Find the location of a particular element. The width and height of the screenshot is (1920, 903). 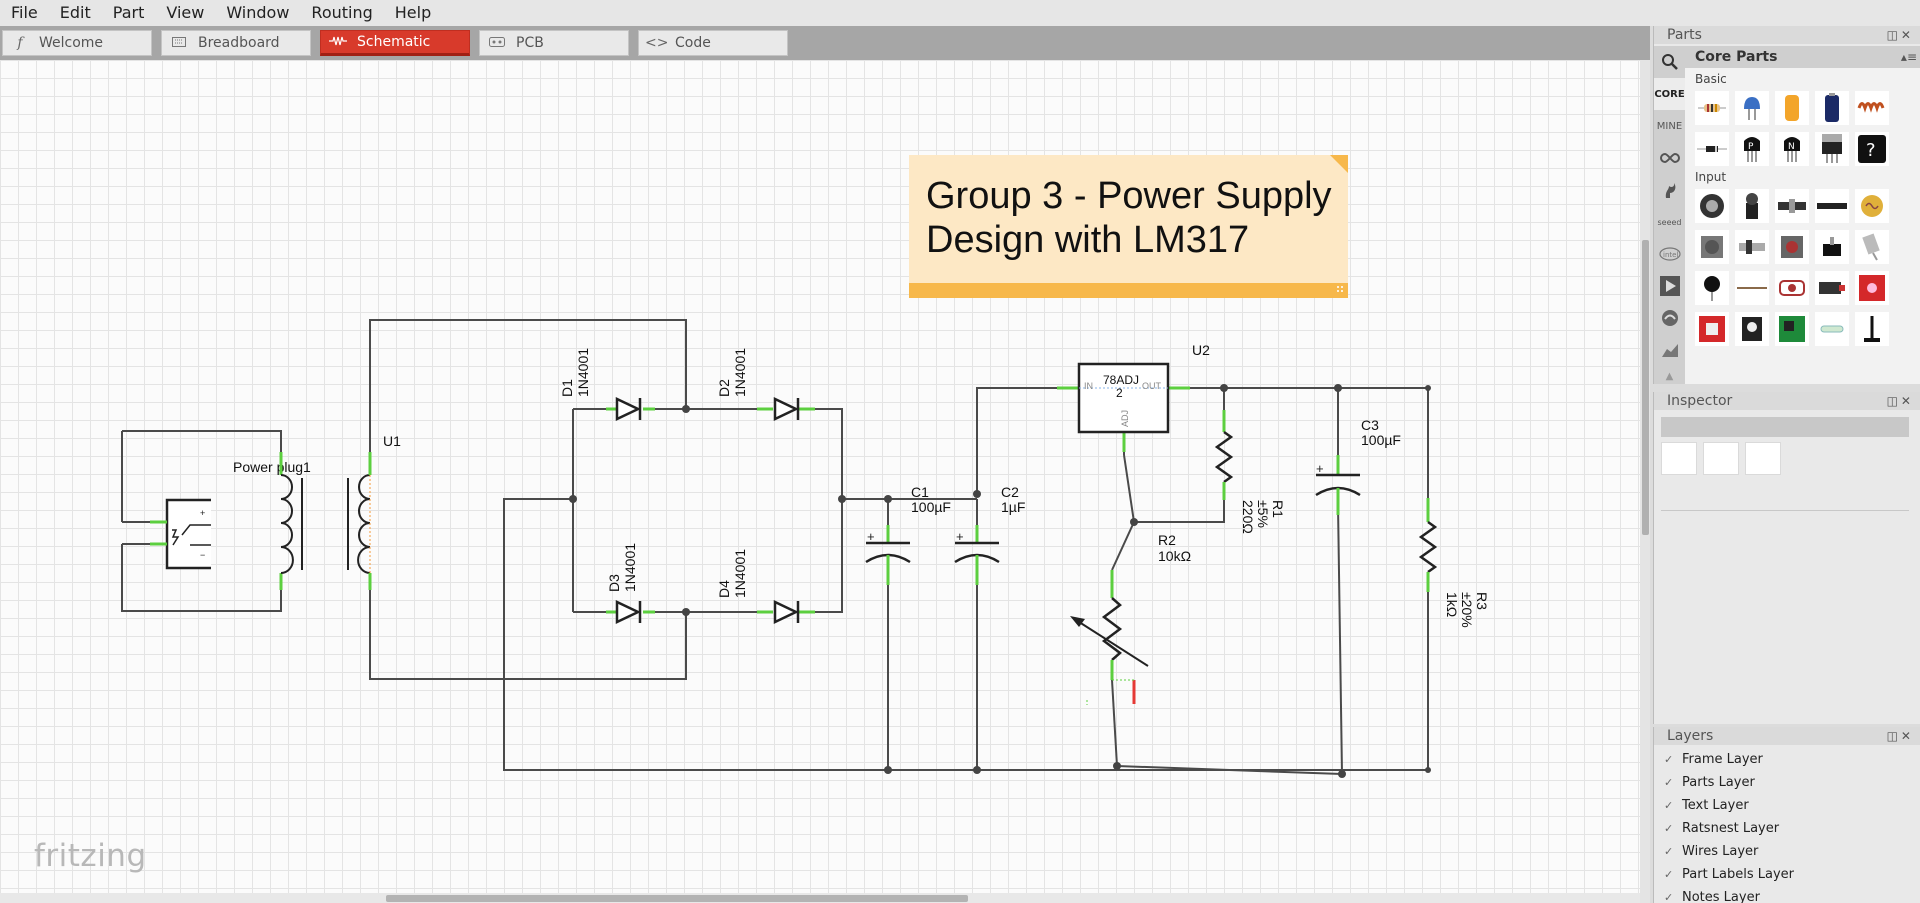

part-antenna is located at coordinates (1752, 288).